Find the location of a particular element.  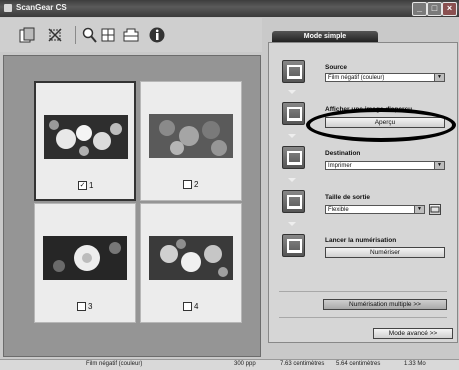

status-film-type: Film négatif (couleur) is located at coordinates (114, 364).